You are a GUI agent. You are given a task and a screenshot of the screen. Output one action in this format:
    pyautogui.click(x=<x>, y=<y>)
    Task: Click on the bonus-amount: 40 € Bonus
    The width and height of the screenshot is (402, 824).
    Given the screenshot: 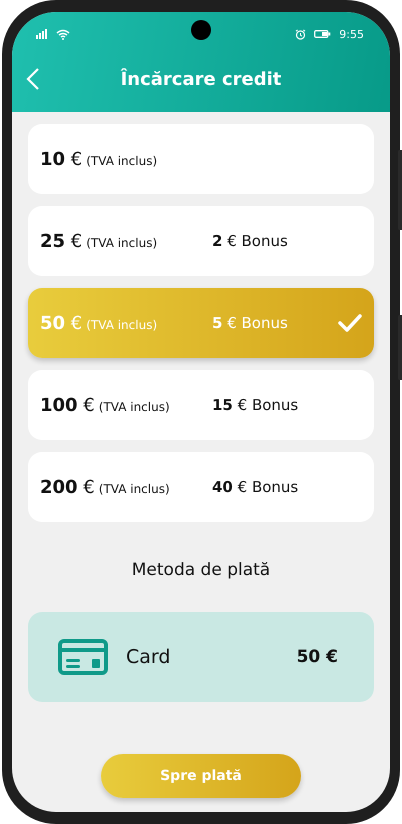 What is the action you would take?
    pyautogui.click(x=256, y=487)
    